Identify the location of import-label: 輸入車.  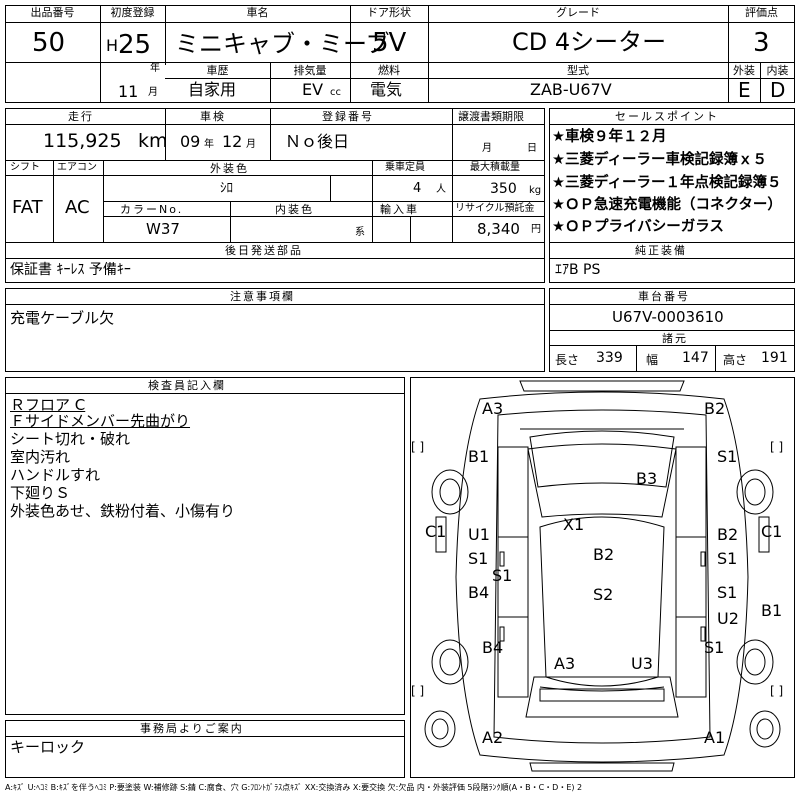
(399, 209).